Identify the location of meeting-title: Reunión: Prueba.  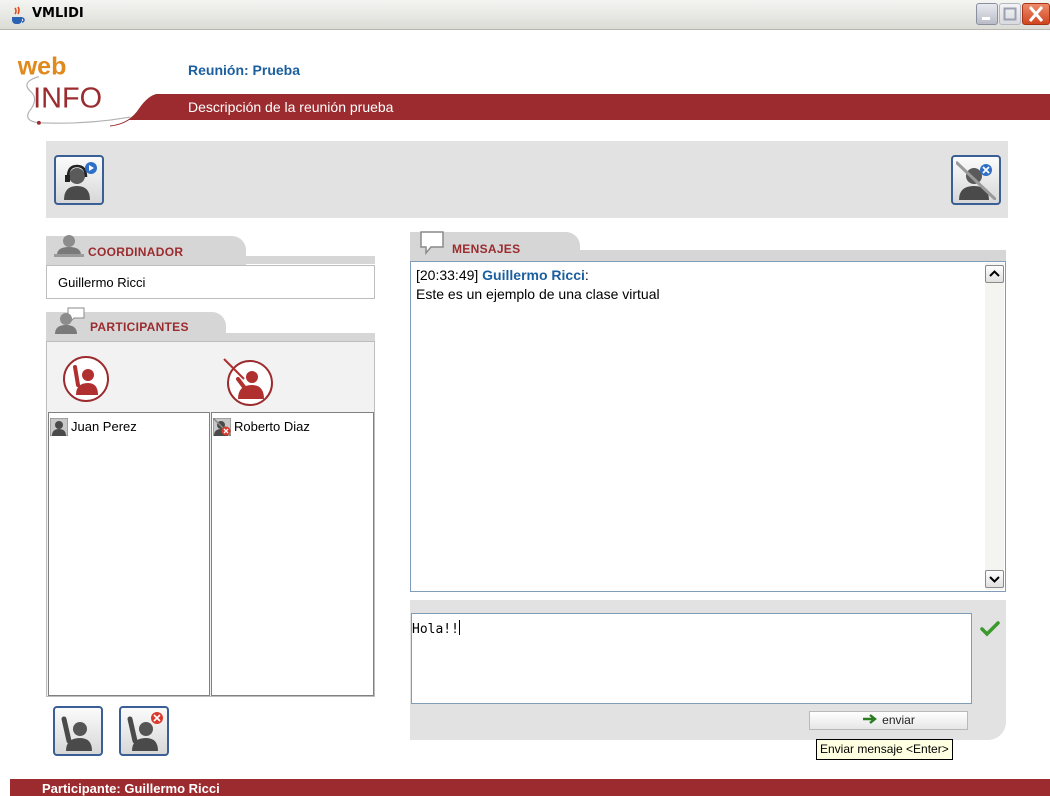
(244, 70).